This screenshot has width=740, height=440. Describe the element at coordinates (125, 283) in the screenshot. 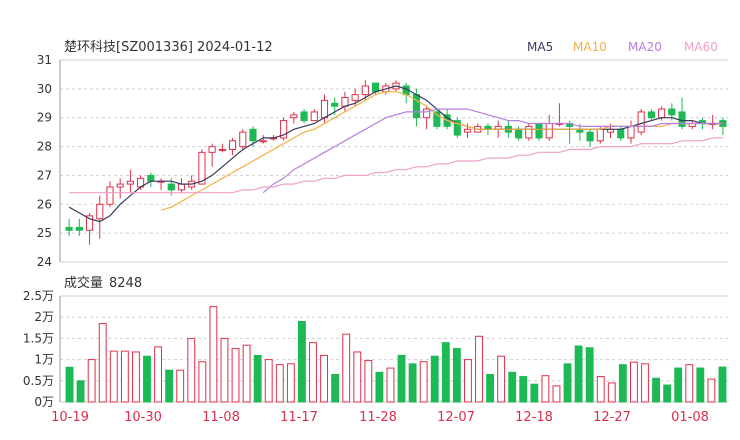

I see `volume-value: 8248` at that location.